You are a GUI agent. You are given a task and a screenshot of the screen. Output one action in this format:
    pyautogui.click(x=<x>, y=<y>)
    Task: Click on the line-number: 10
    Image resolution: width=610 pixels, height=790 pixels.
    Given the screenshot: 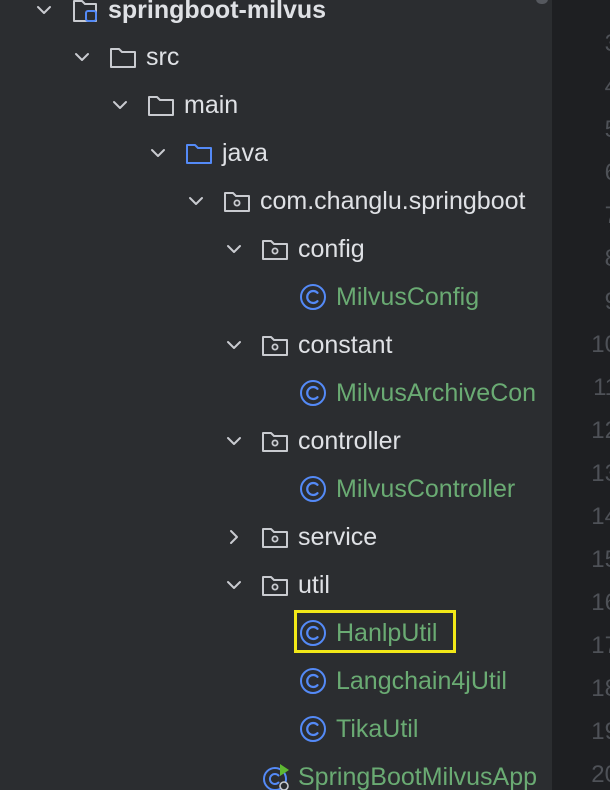 What is the action you would take?
    pyautogui.click(x=600, y=344)
    